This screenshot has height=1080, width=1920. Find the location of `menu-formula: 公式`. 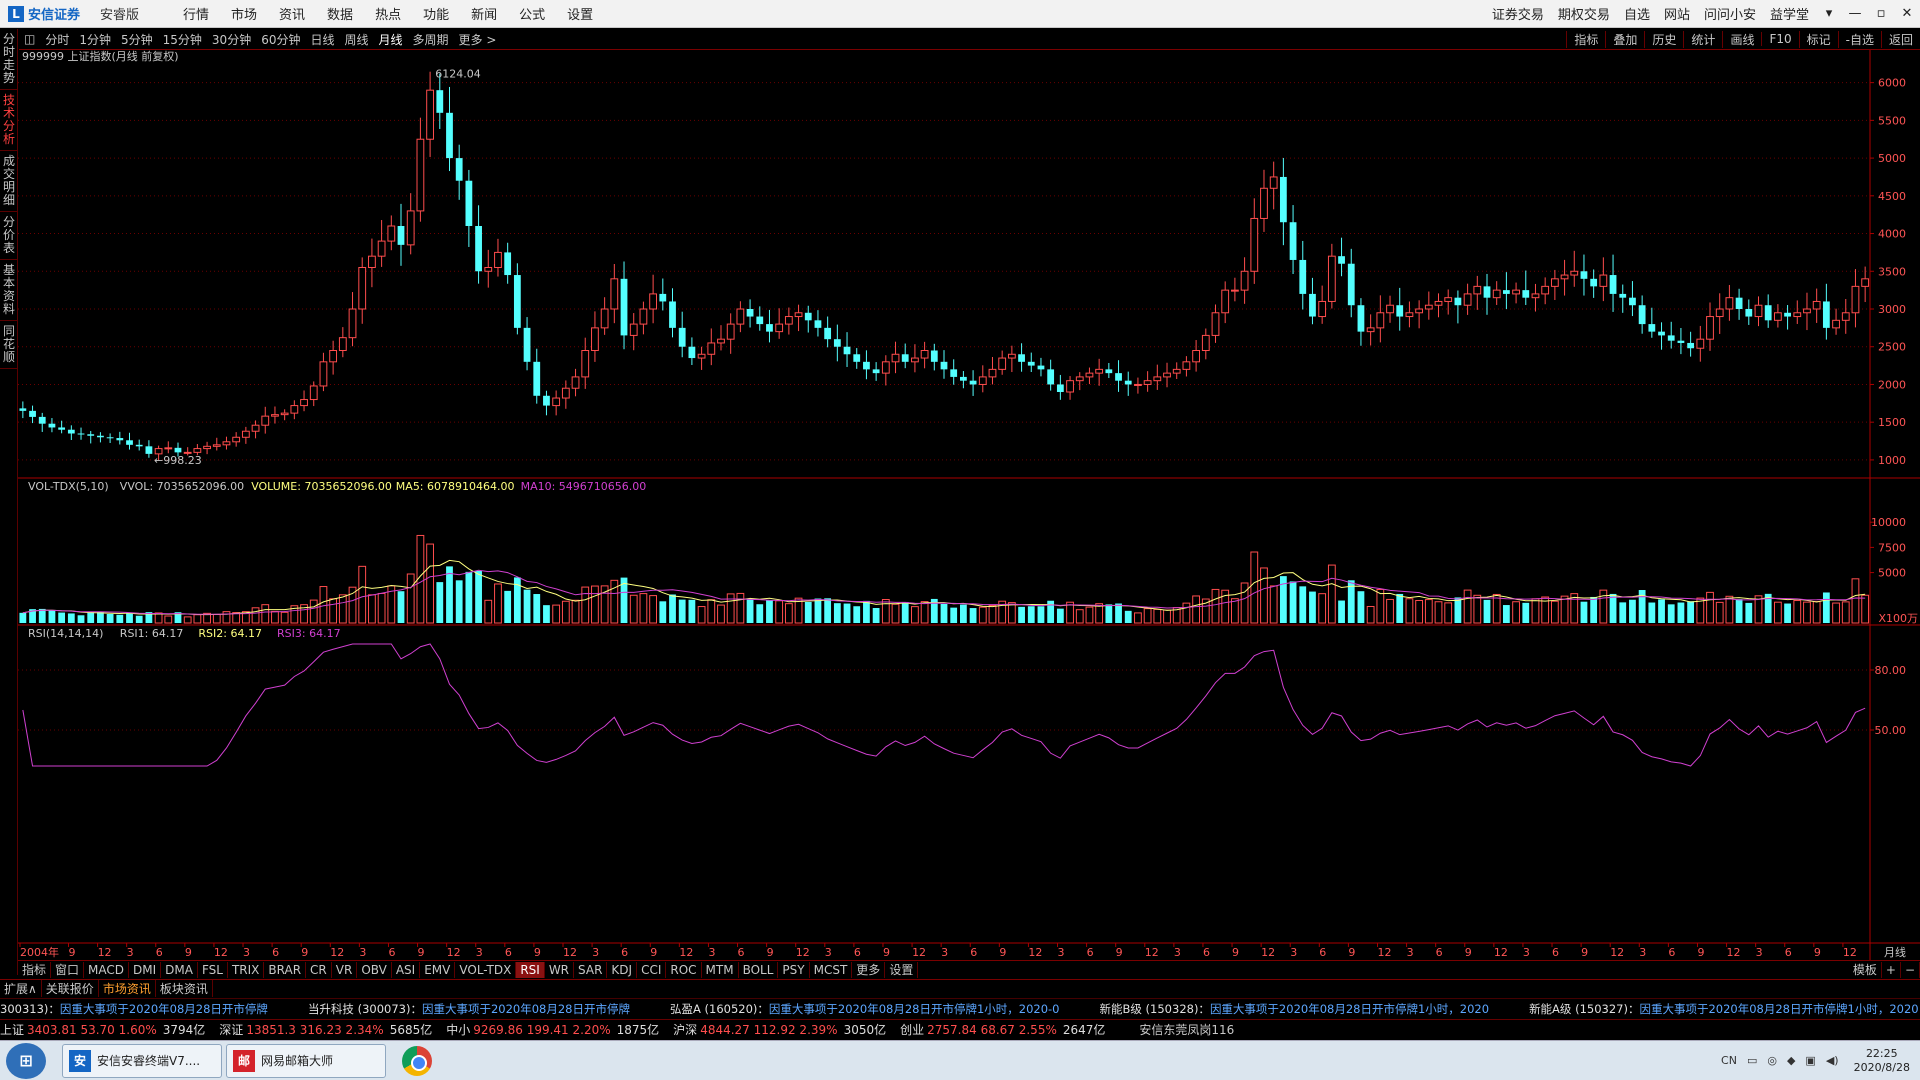

menu-formula: 公式 is located at coordinates (532, 13).